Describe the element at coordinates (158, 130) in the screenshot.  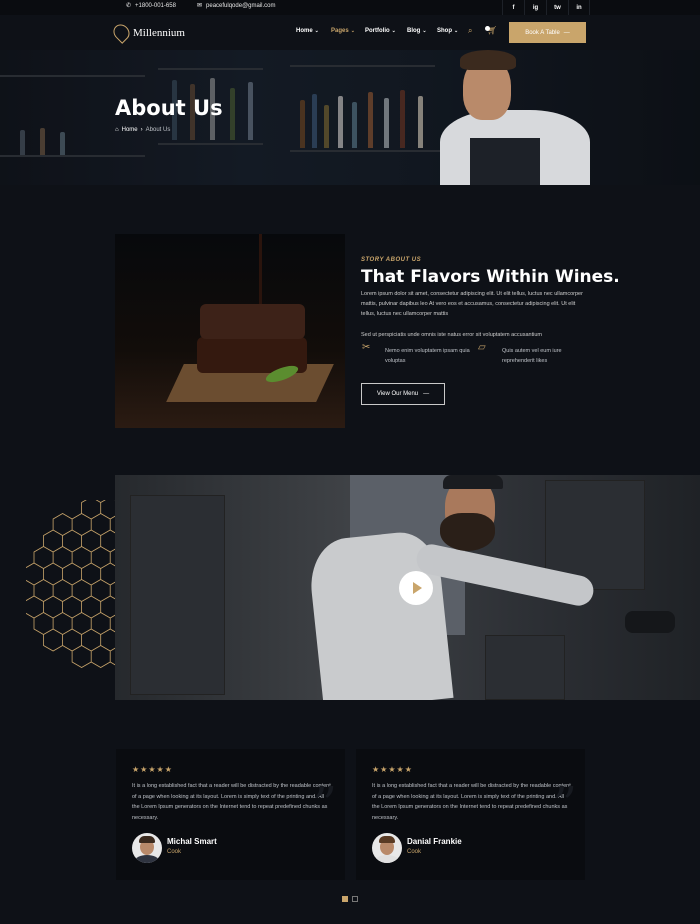
I see `breadcrumb-current: About Us` at that location.